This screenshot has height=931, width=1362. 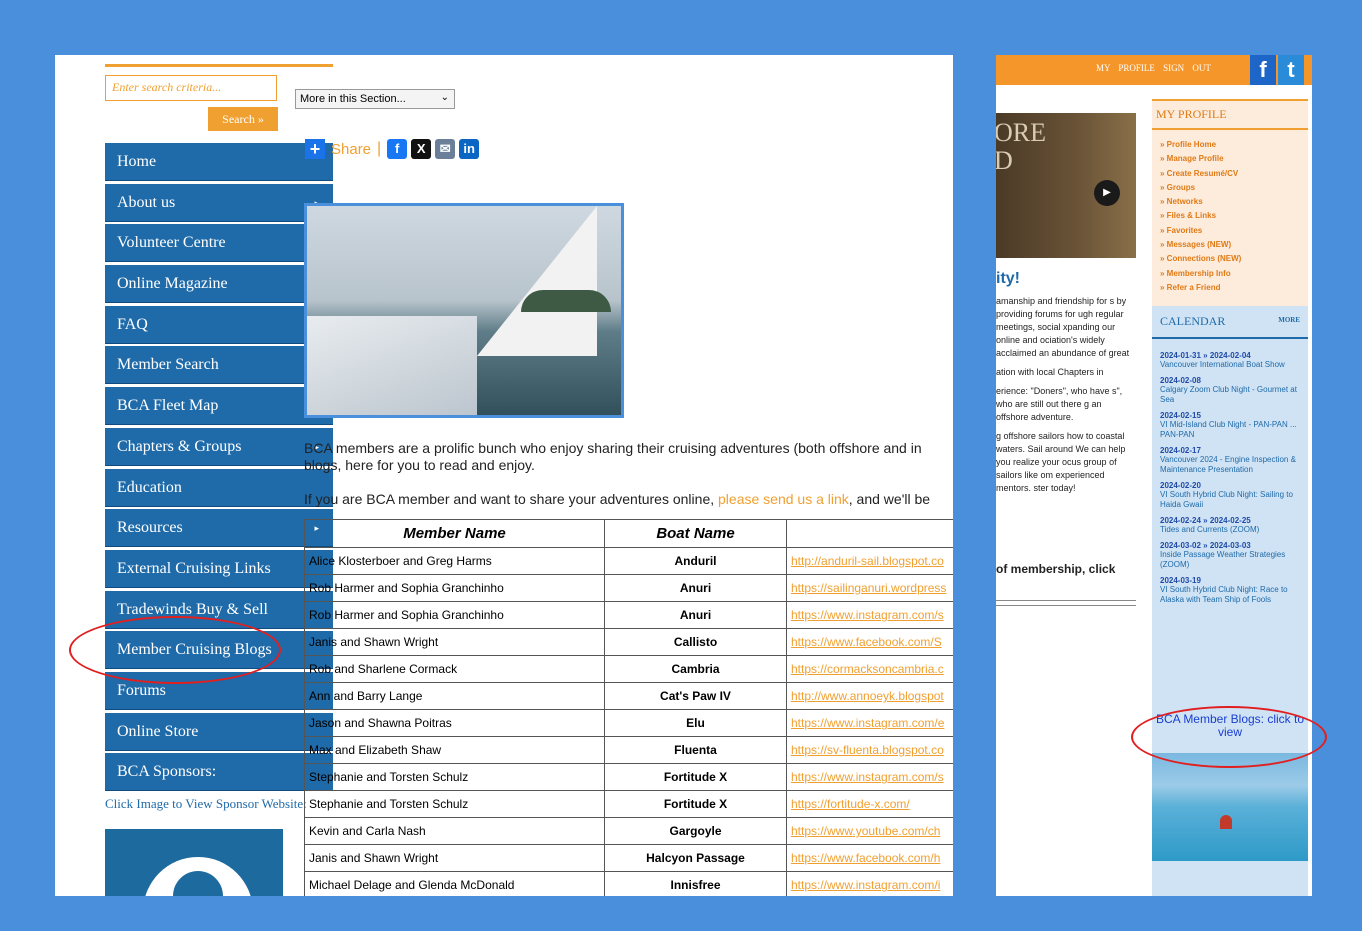 I want to click on blog-link-cell: https://sailinganuri.wordpress, so click(x=869, y=588).